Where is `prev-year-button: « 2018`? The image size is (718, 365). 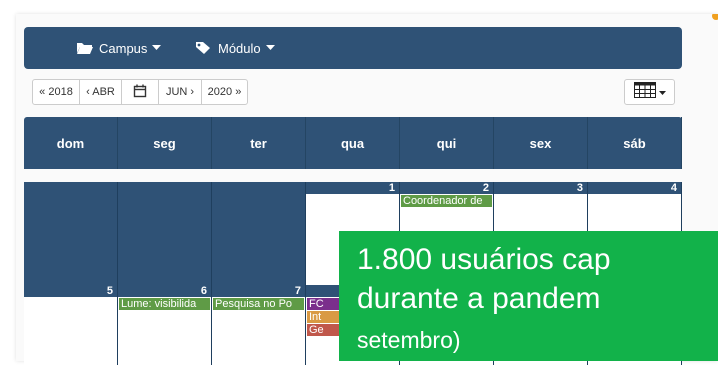 prev-year-button: « 2018 is located at coordinates (56, 92).